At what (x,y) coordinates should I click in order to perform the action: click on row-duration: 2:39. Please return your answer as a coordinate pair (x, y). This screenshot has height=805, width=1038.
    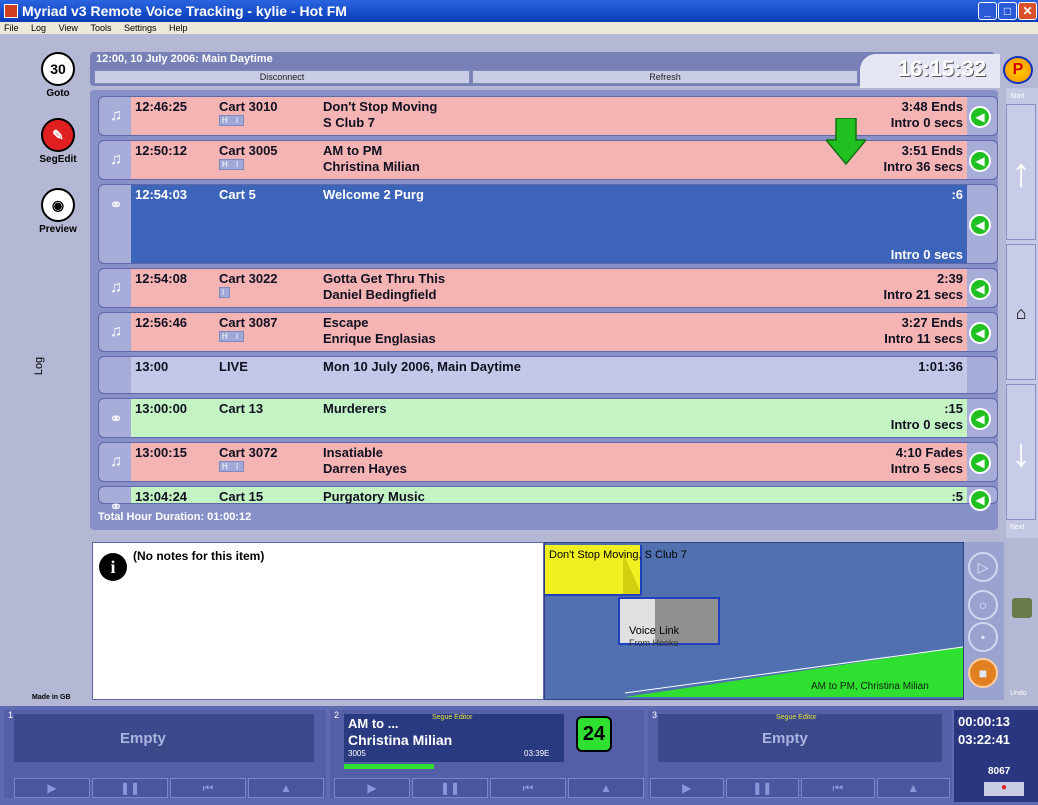
    Looking at the image, I should click on (949, 278).